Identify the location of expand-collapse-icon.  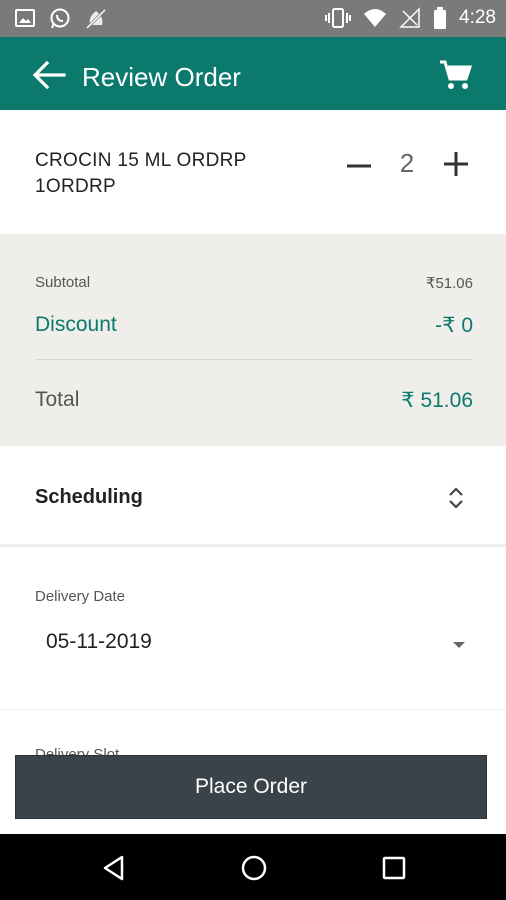
(456, 498).